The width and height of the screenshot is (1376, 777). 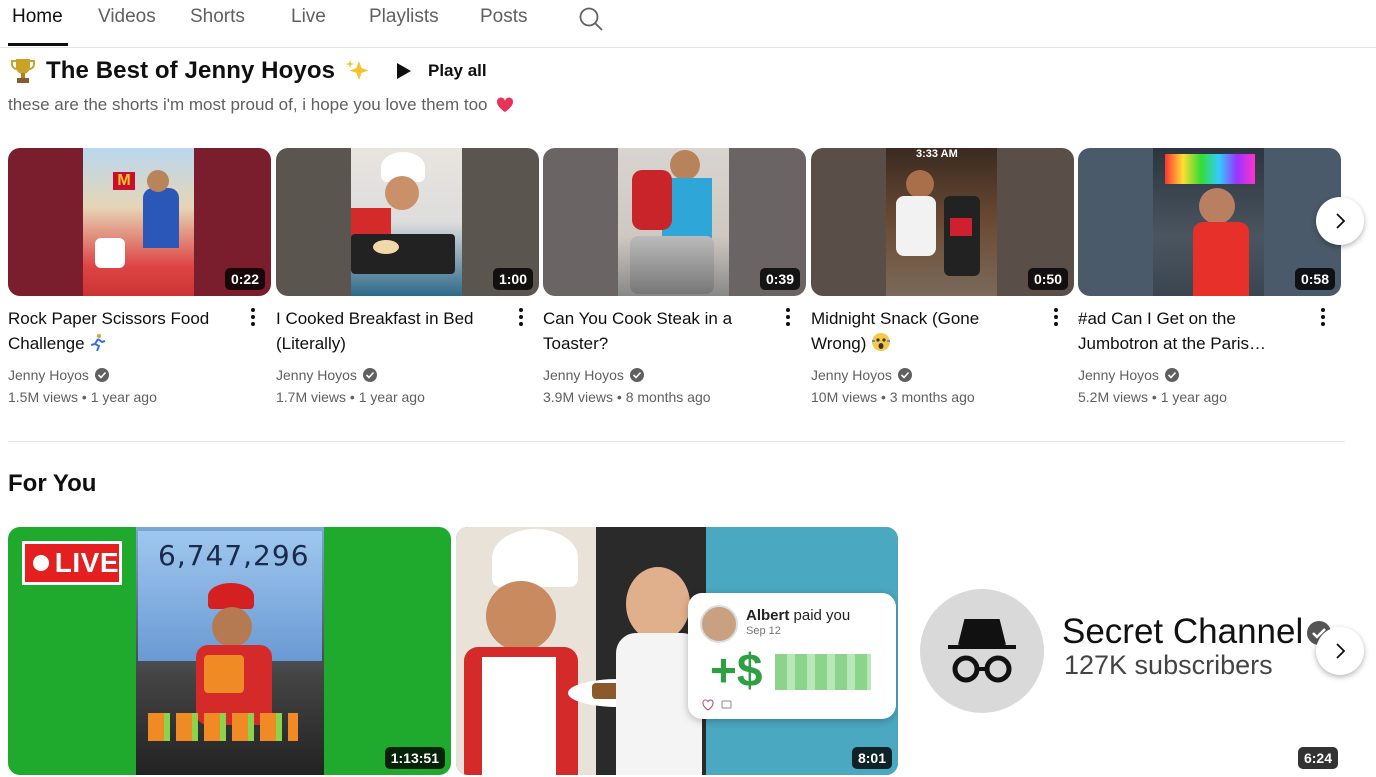 What do you see at coordinates (768, 615) in the screenshot?
I see `payer-name: Albert` at bounding box center [768, 615].